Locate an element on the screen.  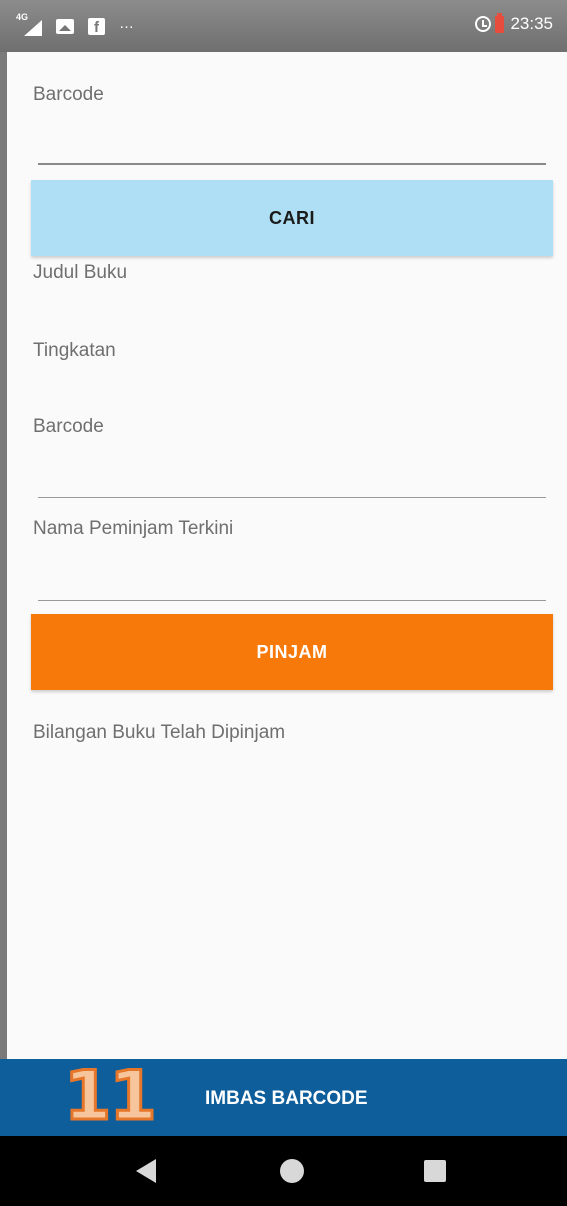
status-right-icons: 23:35 is located at coordinates (514, 23).